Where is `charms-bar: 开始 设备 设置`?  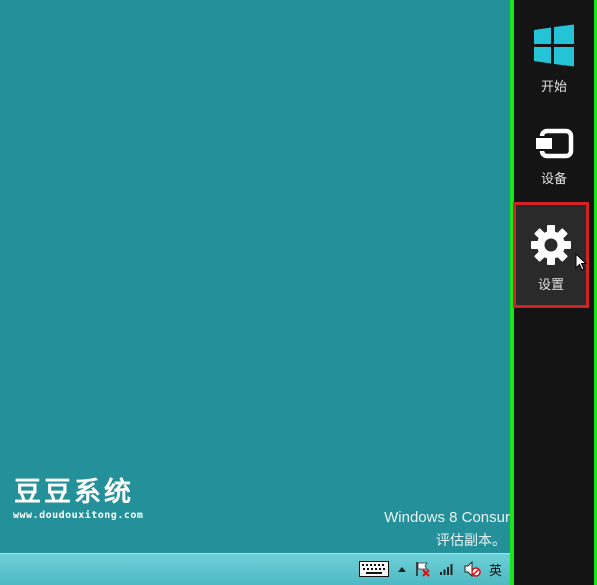
charms-bar: 开始 设备 设置 is located at coordinates (553, 292).